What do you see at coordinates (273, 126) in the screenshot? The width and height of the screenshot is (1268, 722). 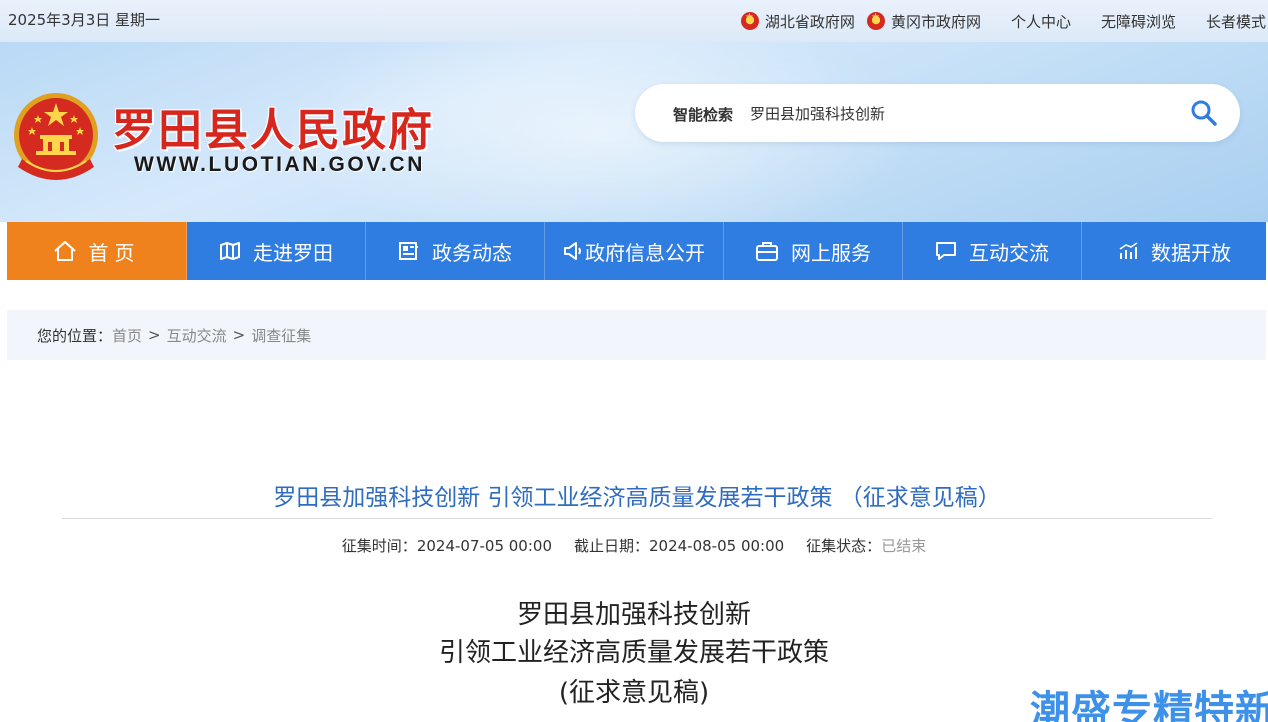 I see `site-title: 罗田县人民政府` at bounding box center [273, 126].